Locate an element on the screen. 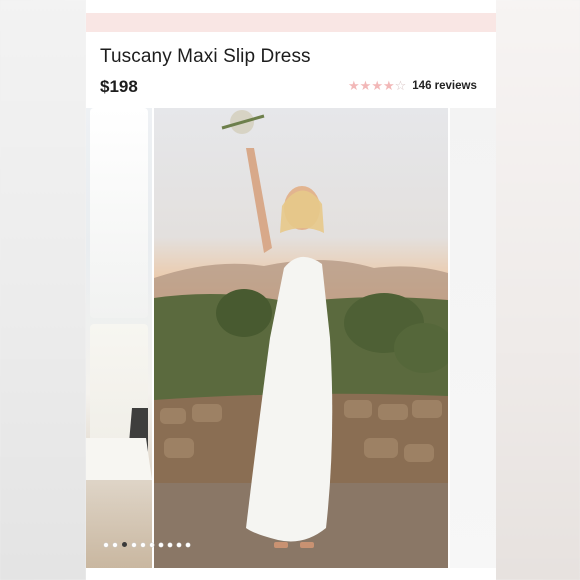 The width and height of the screenshot is (580, 580). star-rating: ★ ★ ★ ★ ☆ is located at coordinates (377, 86).